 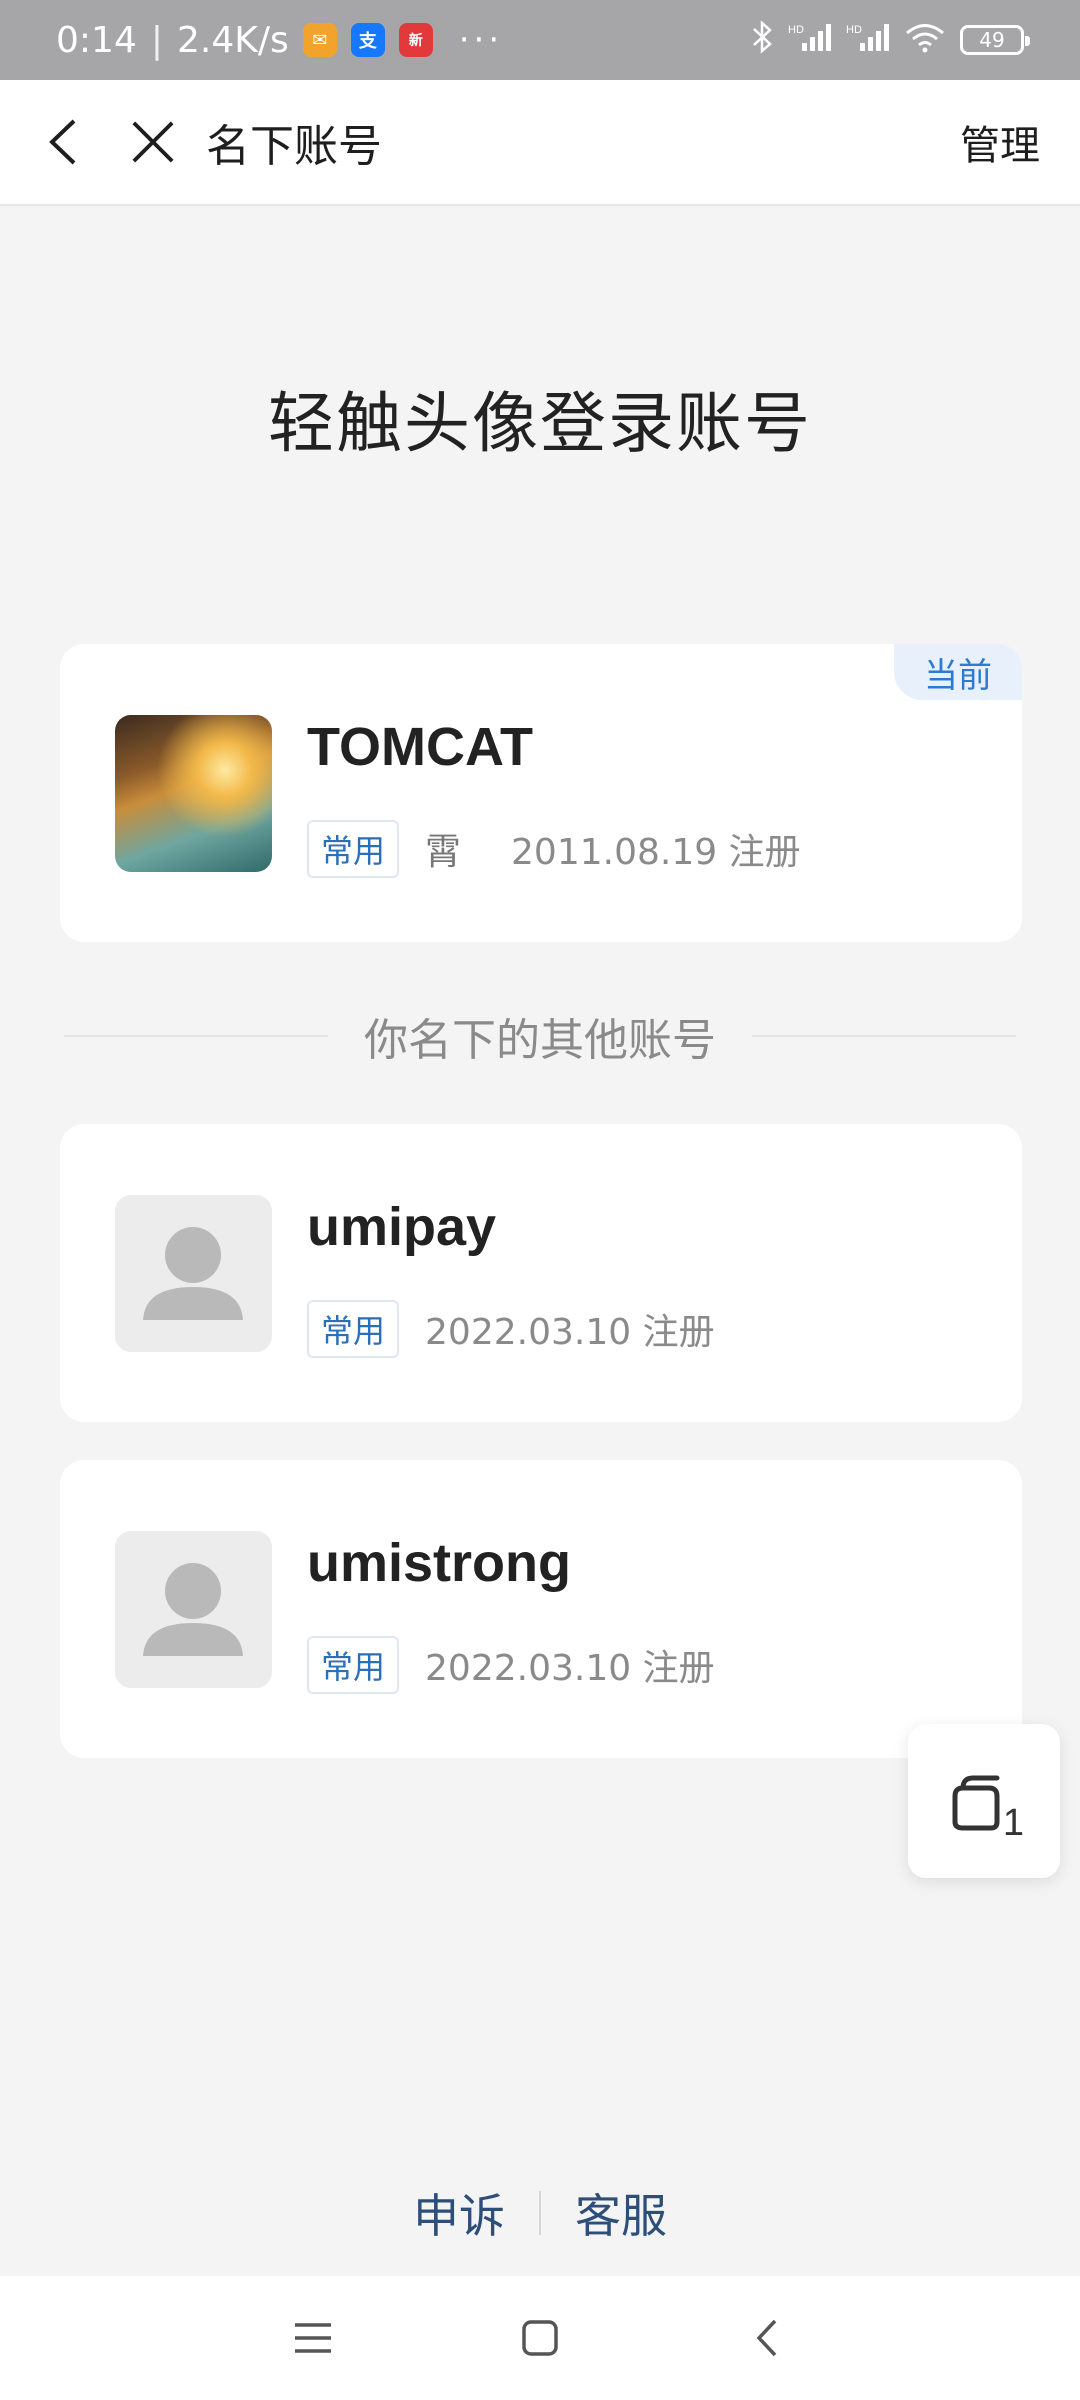 I want to click on navigation-bar: 名下账号 管理, so click(x=540, y=143).